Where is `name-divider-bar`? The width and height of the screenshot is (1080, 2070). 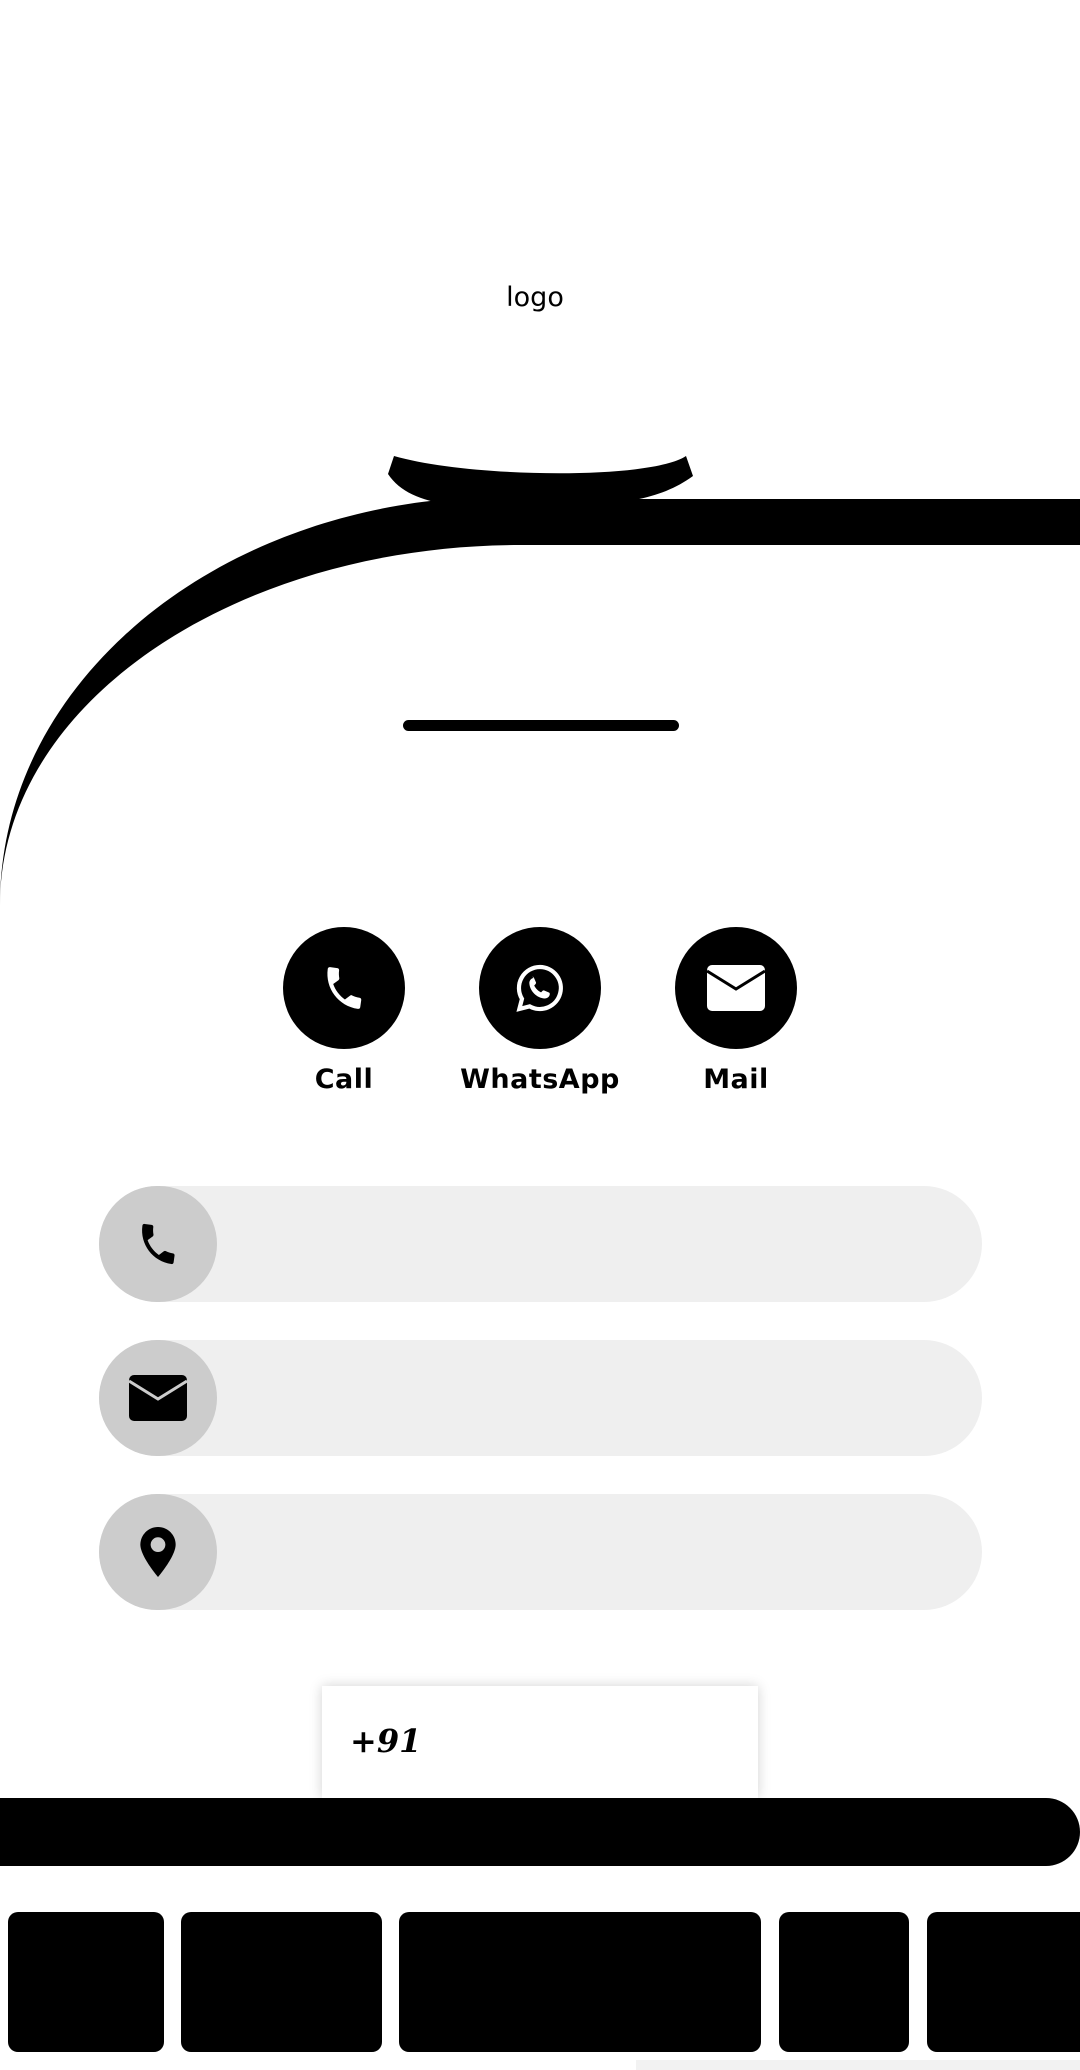 name-divider-bar is located at coordinates (541, 725).